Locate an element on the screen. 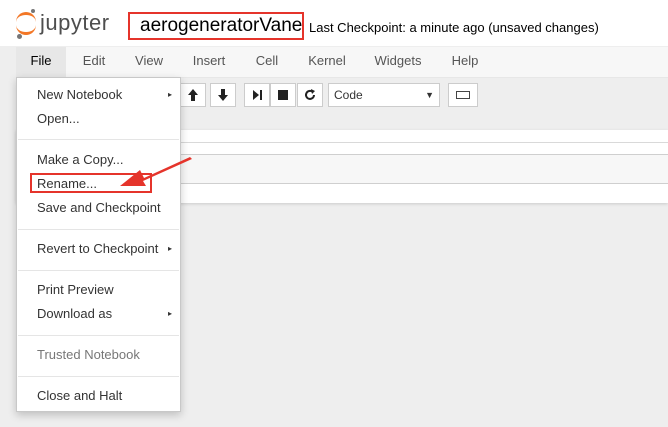 The width and height of the screenshot is (668, 427). stop-icon is located at coordinates (283, 95).